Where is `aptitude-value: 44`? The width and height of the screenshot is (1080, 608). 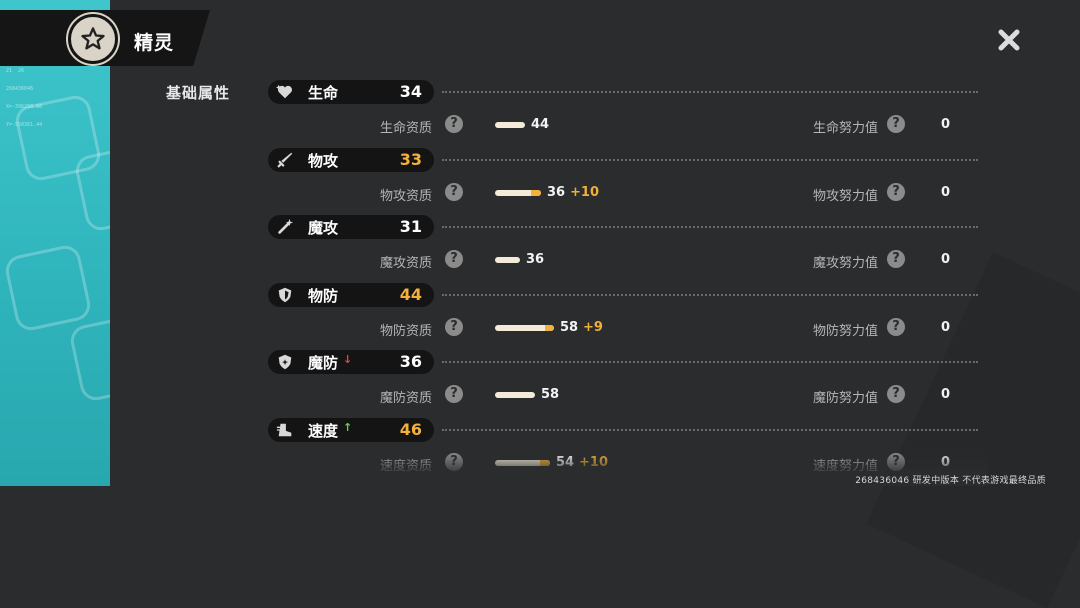
aptitude-value: 44 is located at coordinates (540, 124).